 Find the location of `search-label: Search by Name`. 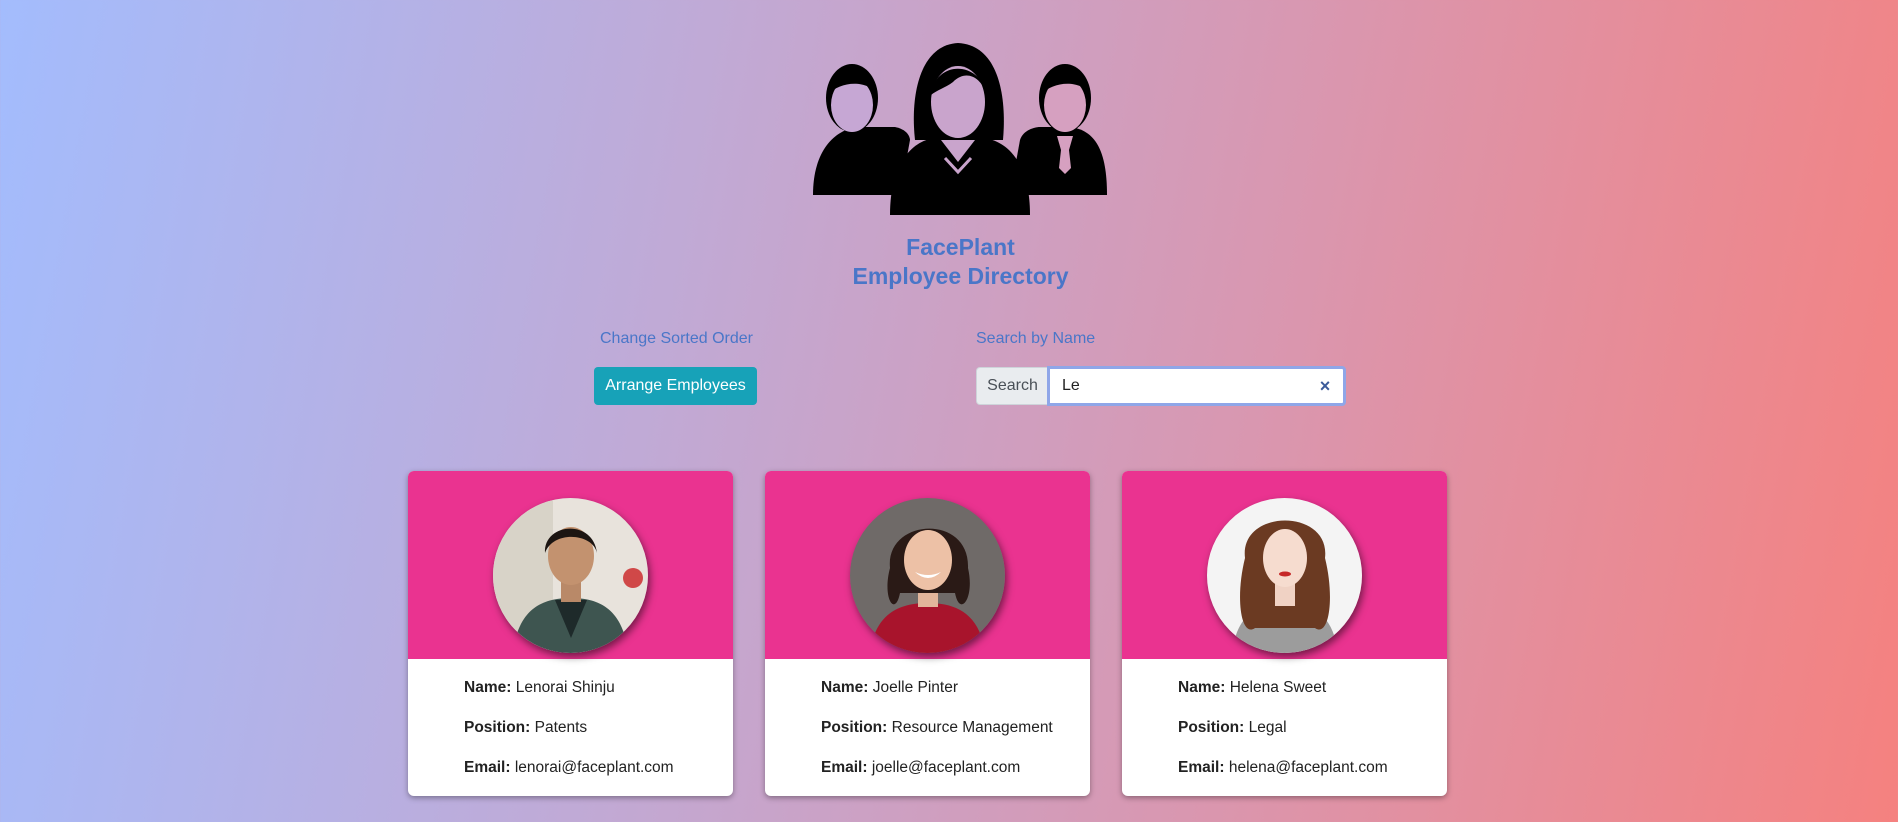

search-label: Search by Name is located at coordinates (1036, 338).